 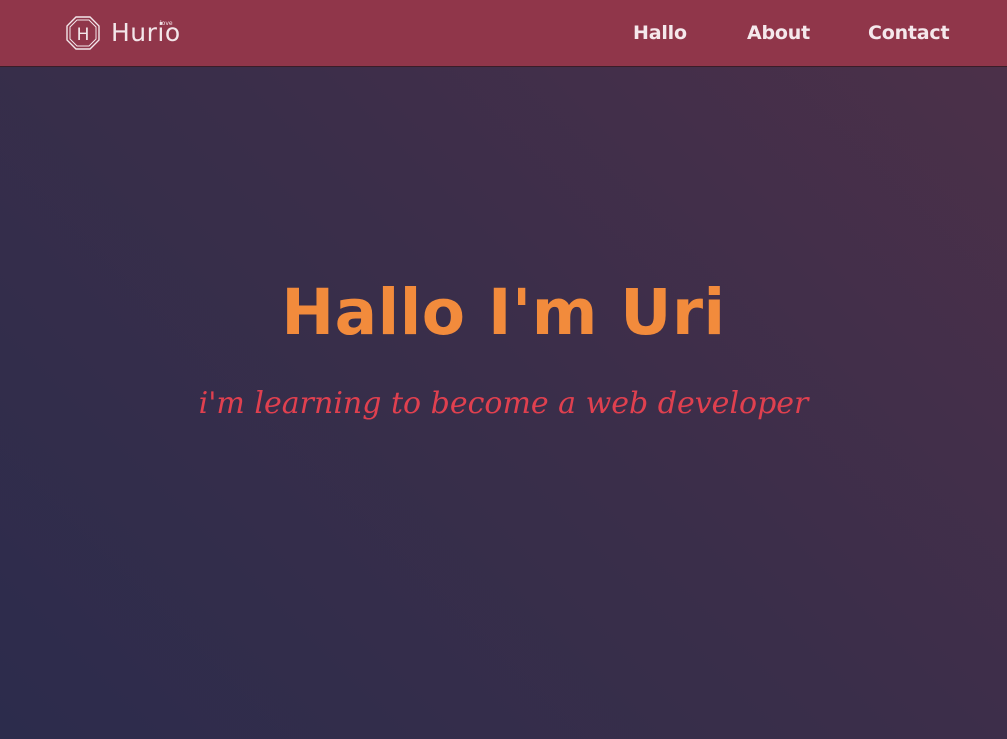 I want to click on logo-badge-icon: H, so click(x=83, y=33).